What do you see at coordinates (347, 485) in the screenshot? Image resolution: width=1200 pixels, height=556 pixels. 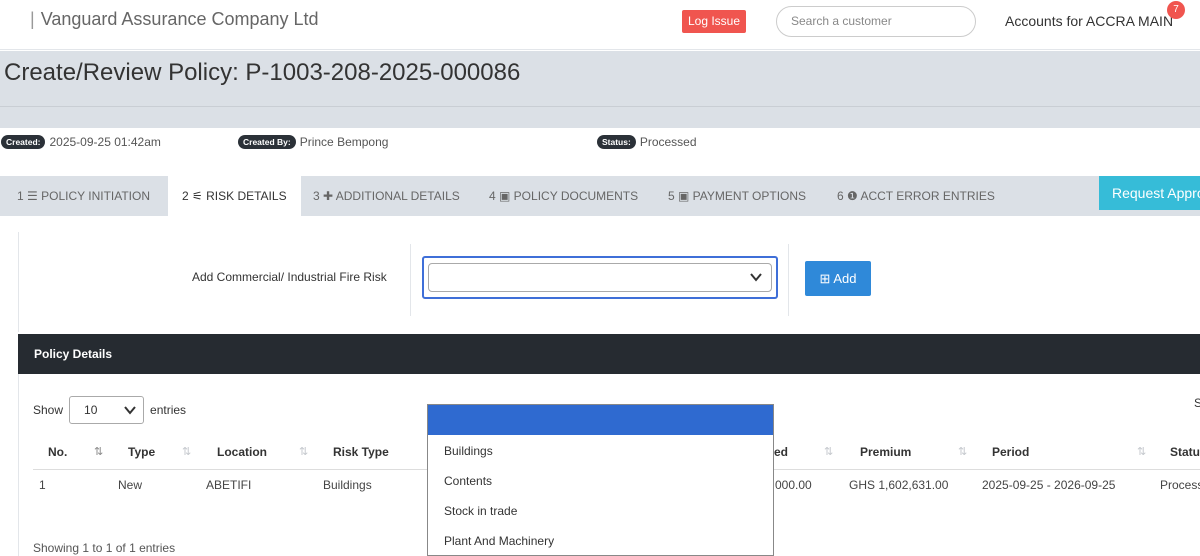 I see `cell-risk-type: Buildings` at bounding box center [347, 485].